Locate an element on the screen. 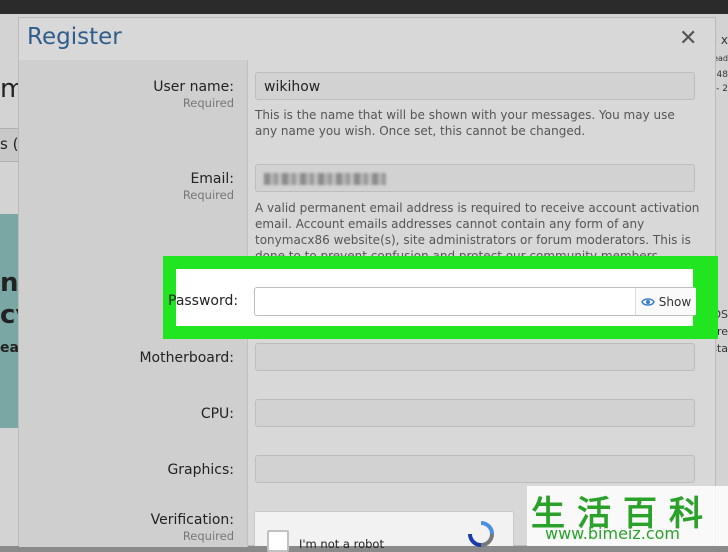 The height and width of the screenshot is (552, 728). background-text: s ( is located at coordinates (9, 144).